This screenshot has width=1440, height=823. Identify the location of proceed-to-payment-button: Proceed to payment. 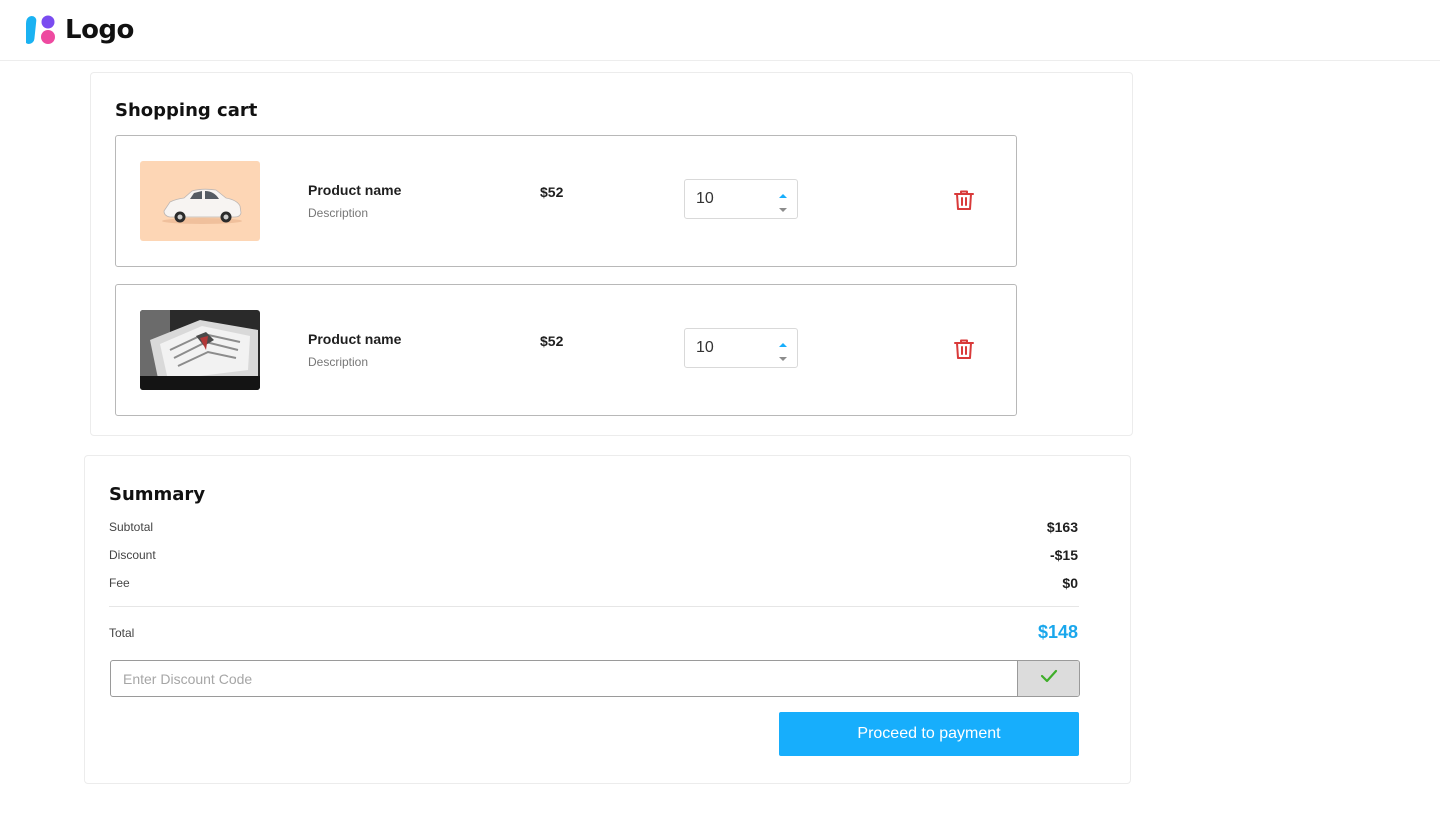
(929, 734).